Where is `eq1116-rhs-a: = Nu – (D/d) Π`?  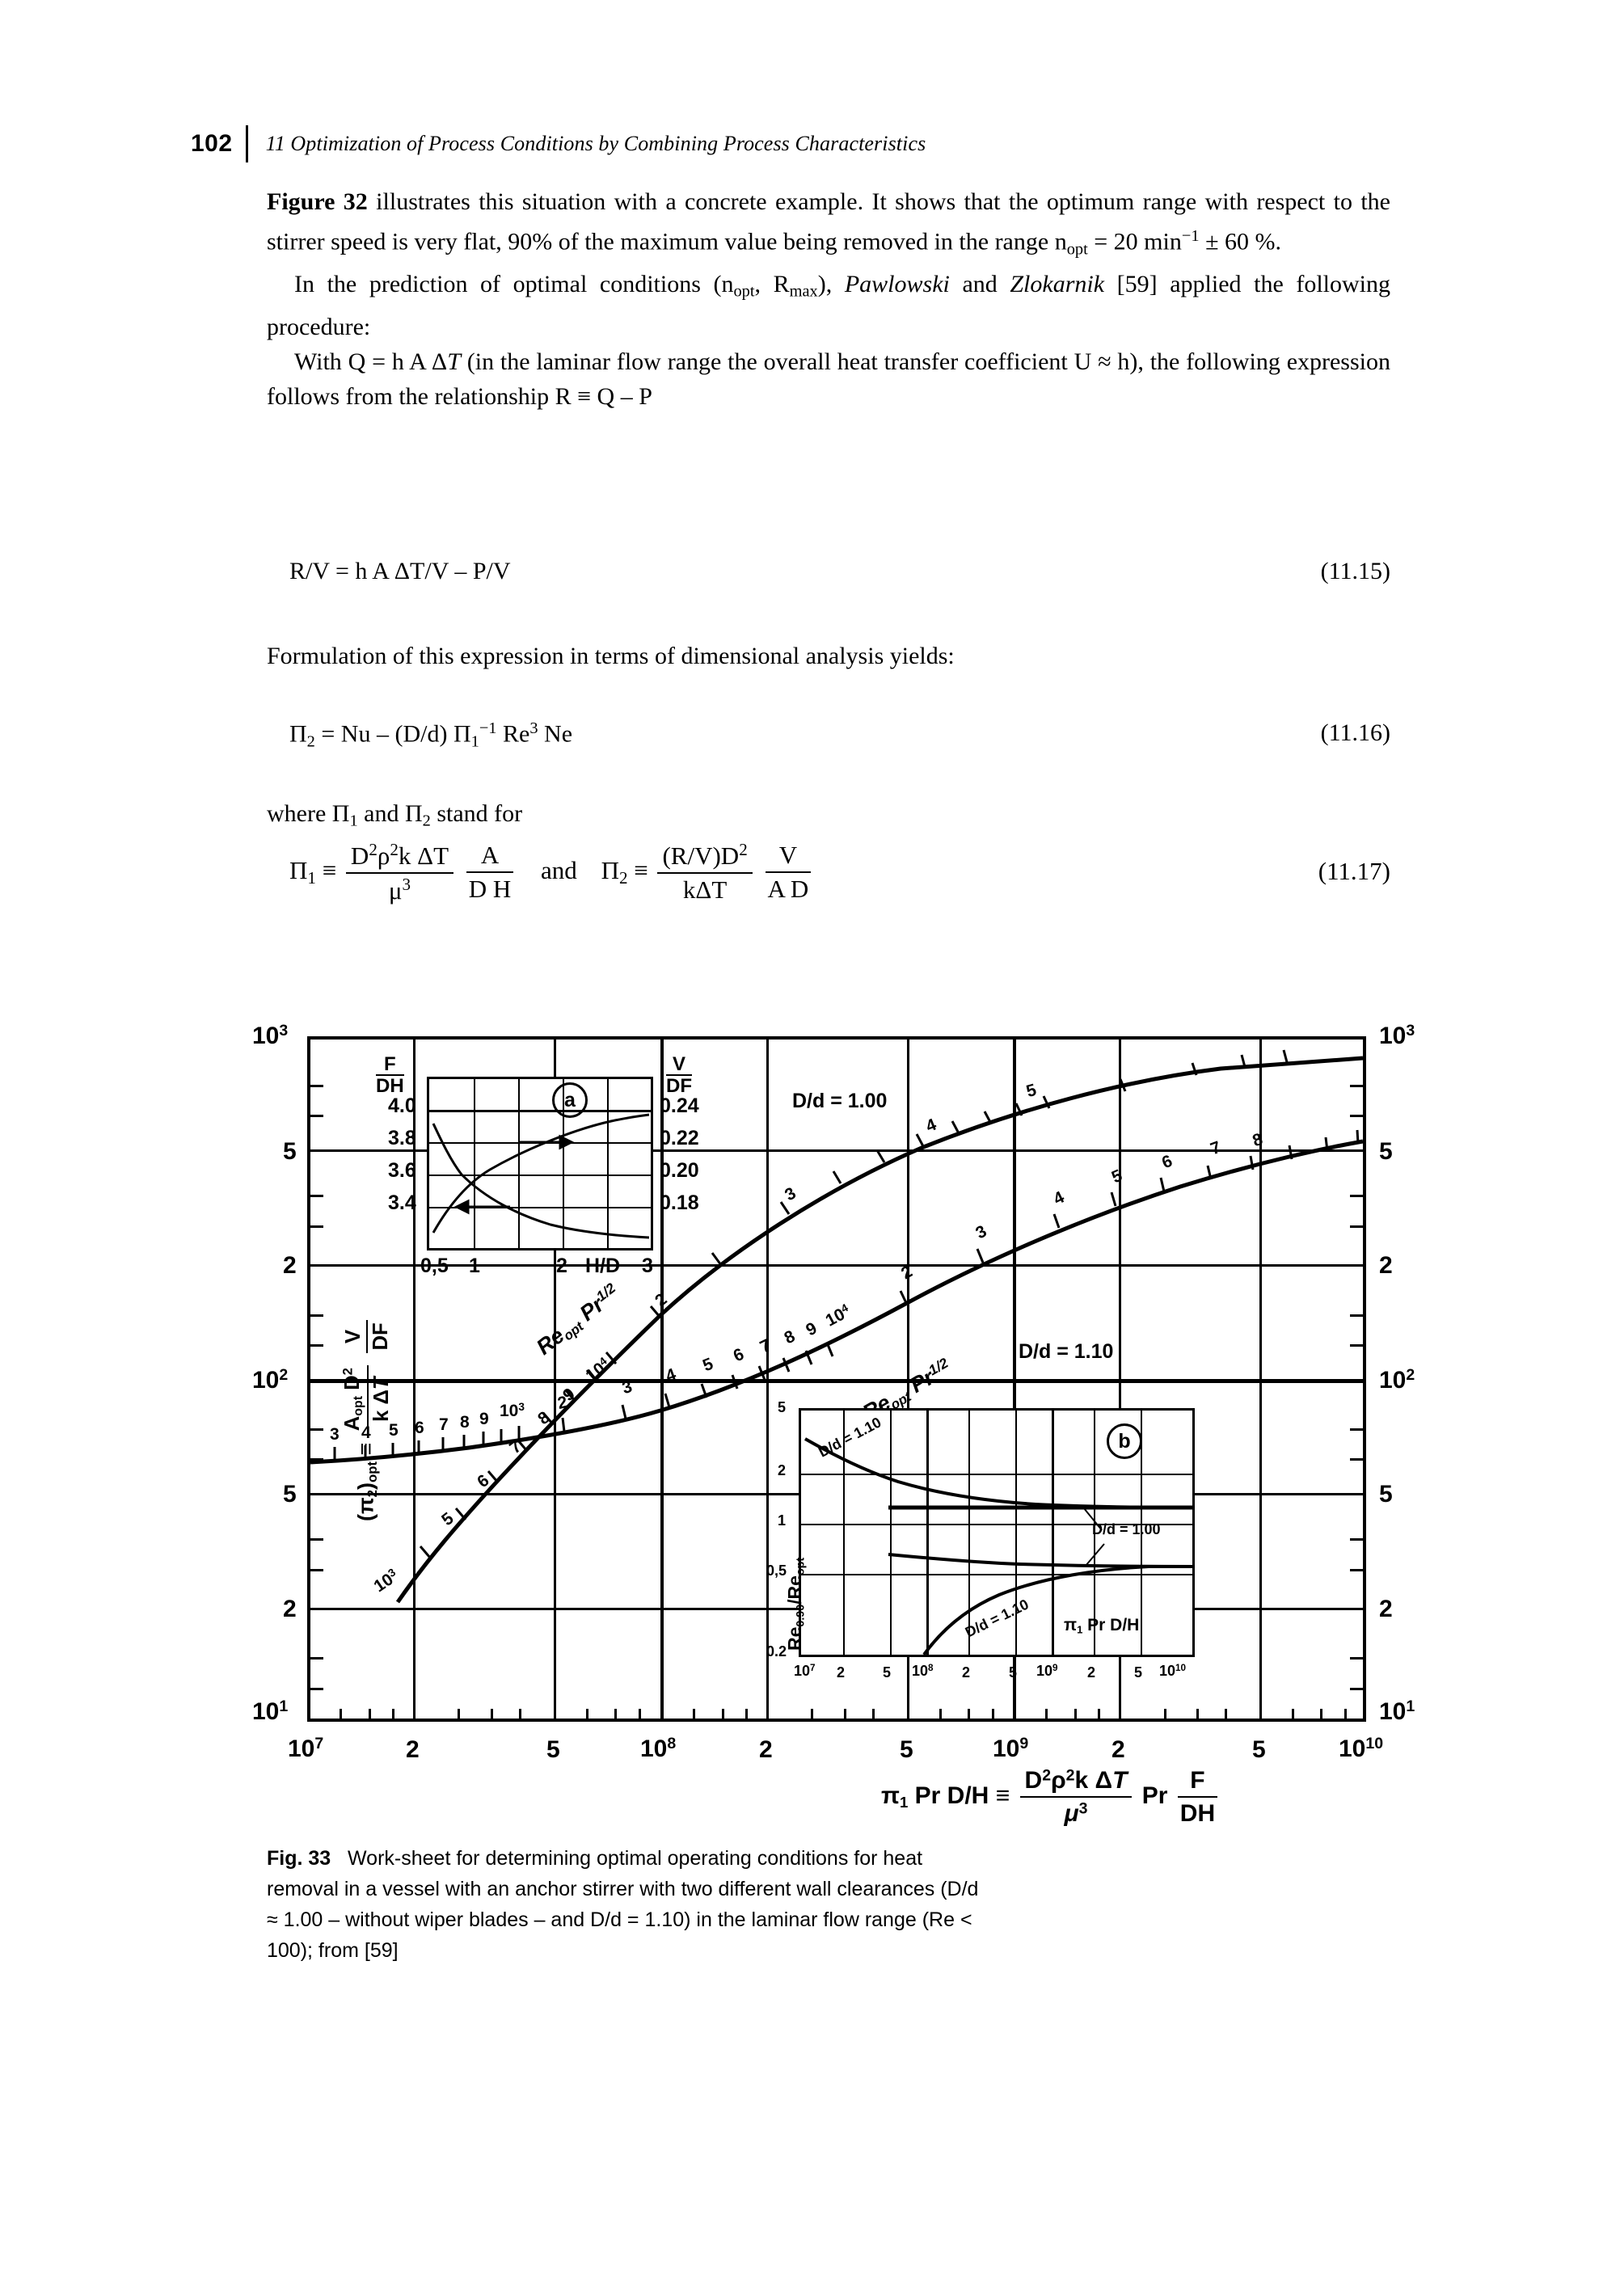 eq1116-rhs-a: = Nu – (D/d) Π is located at coordinates (392, 734).